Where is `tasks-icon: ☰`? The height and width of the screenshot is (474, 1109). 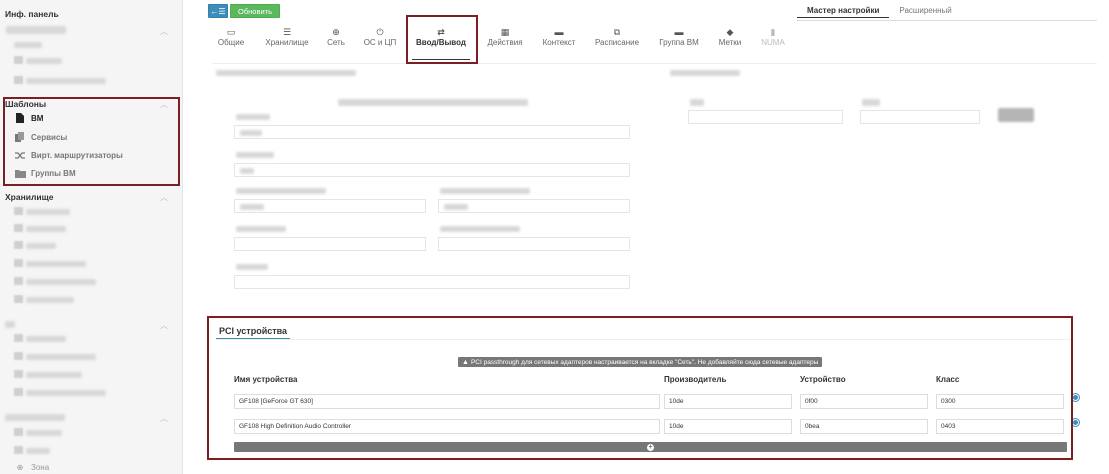
tasks-icon: ☰ is located at coordinates (287, 32).